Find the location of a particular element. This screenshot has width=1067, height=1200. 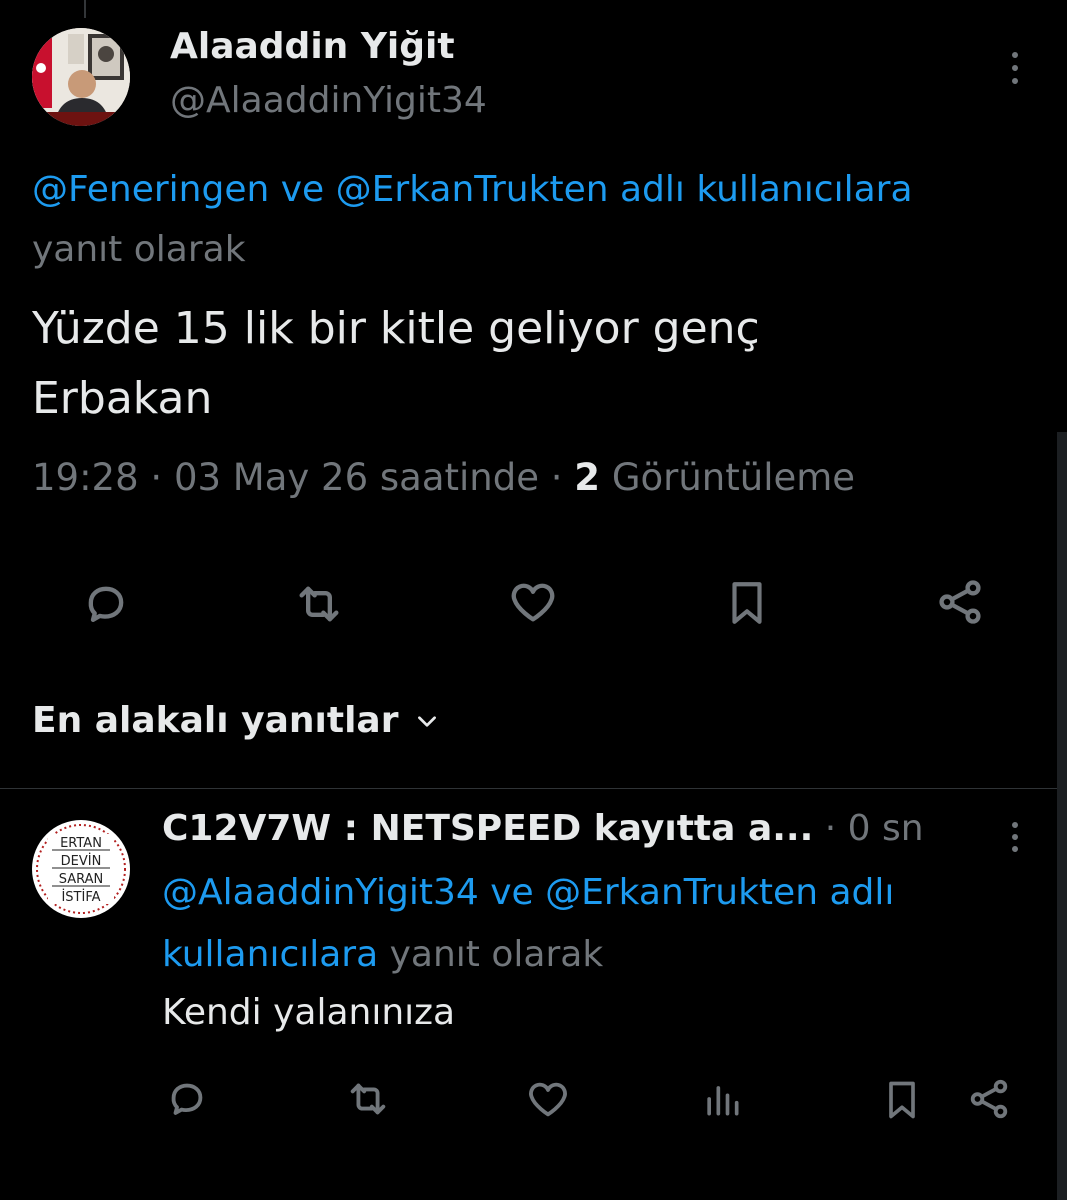

author-avatar is located at coordinates (81, 77).